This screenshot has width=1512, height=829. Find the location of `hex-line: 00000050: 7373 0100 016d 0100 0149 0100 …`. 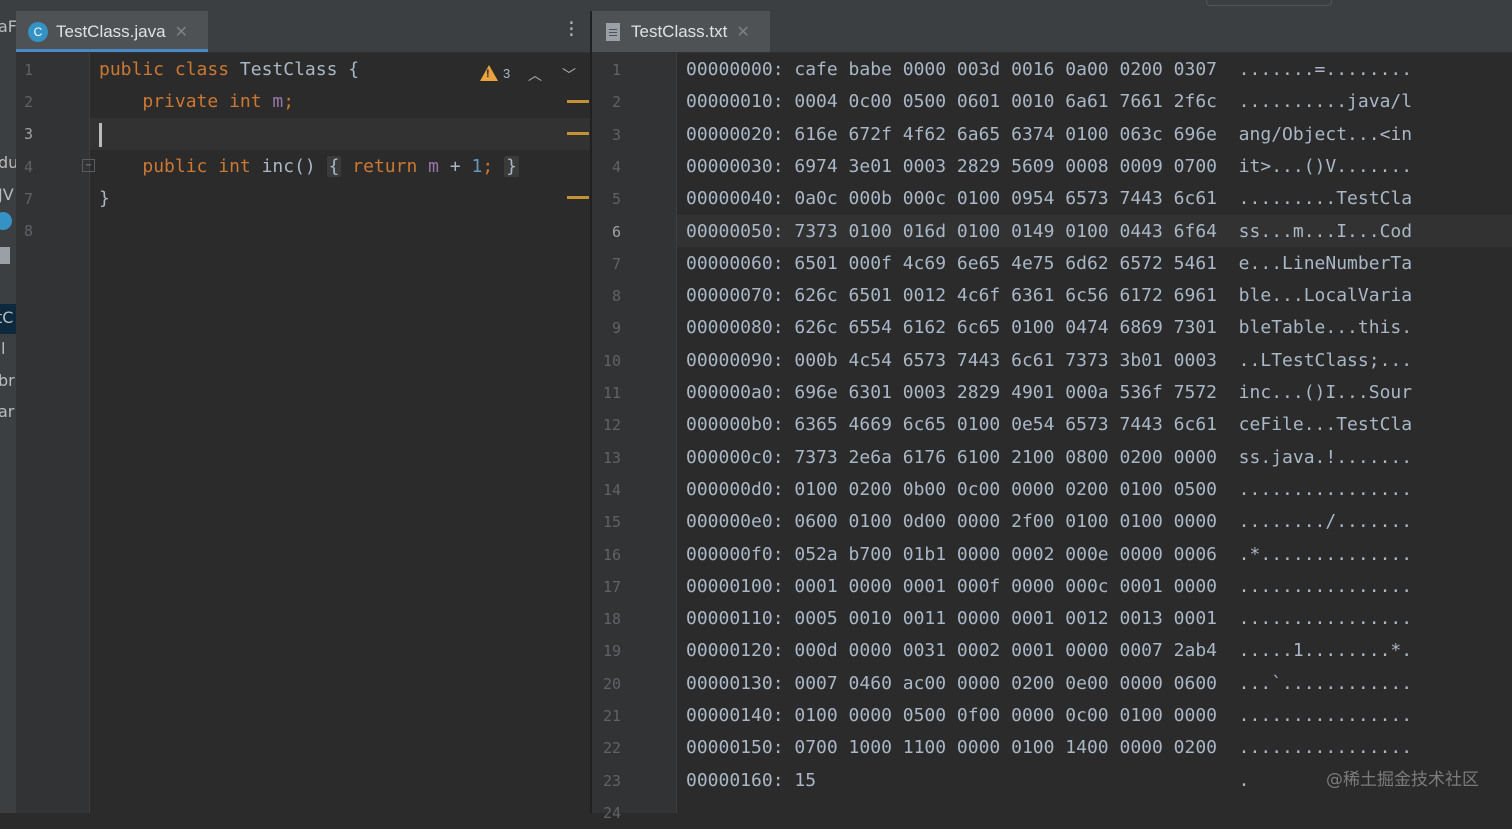

hex-line: 00000050: 7373 0100 016d 0100 0149 0100 … is located at coordinates (1049, 231).